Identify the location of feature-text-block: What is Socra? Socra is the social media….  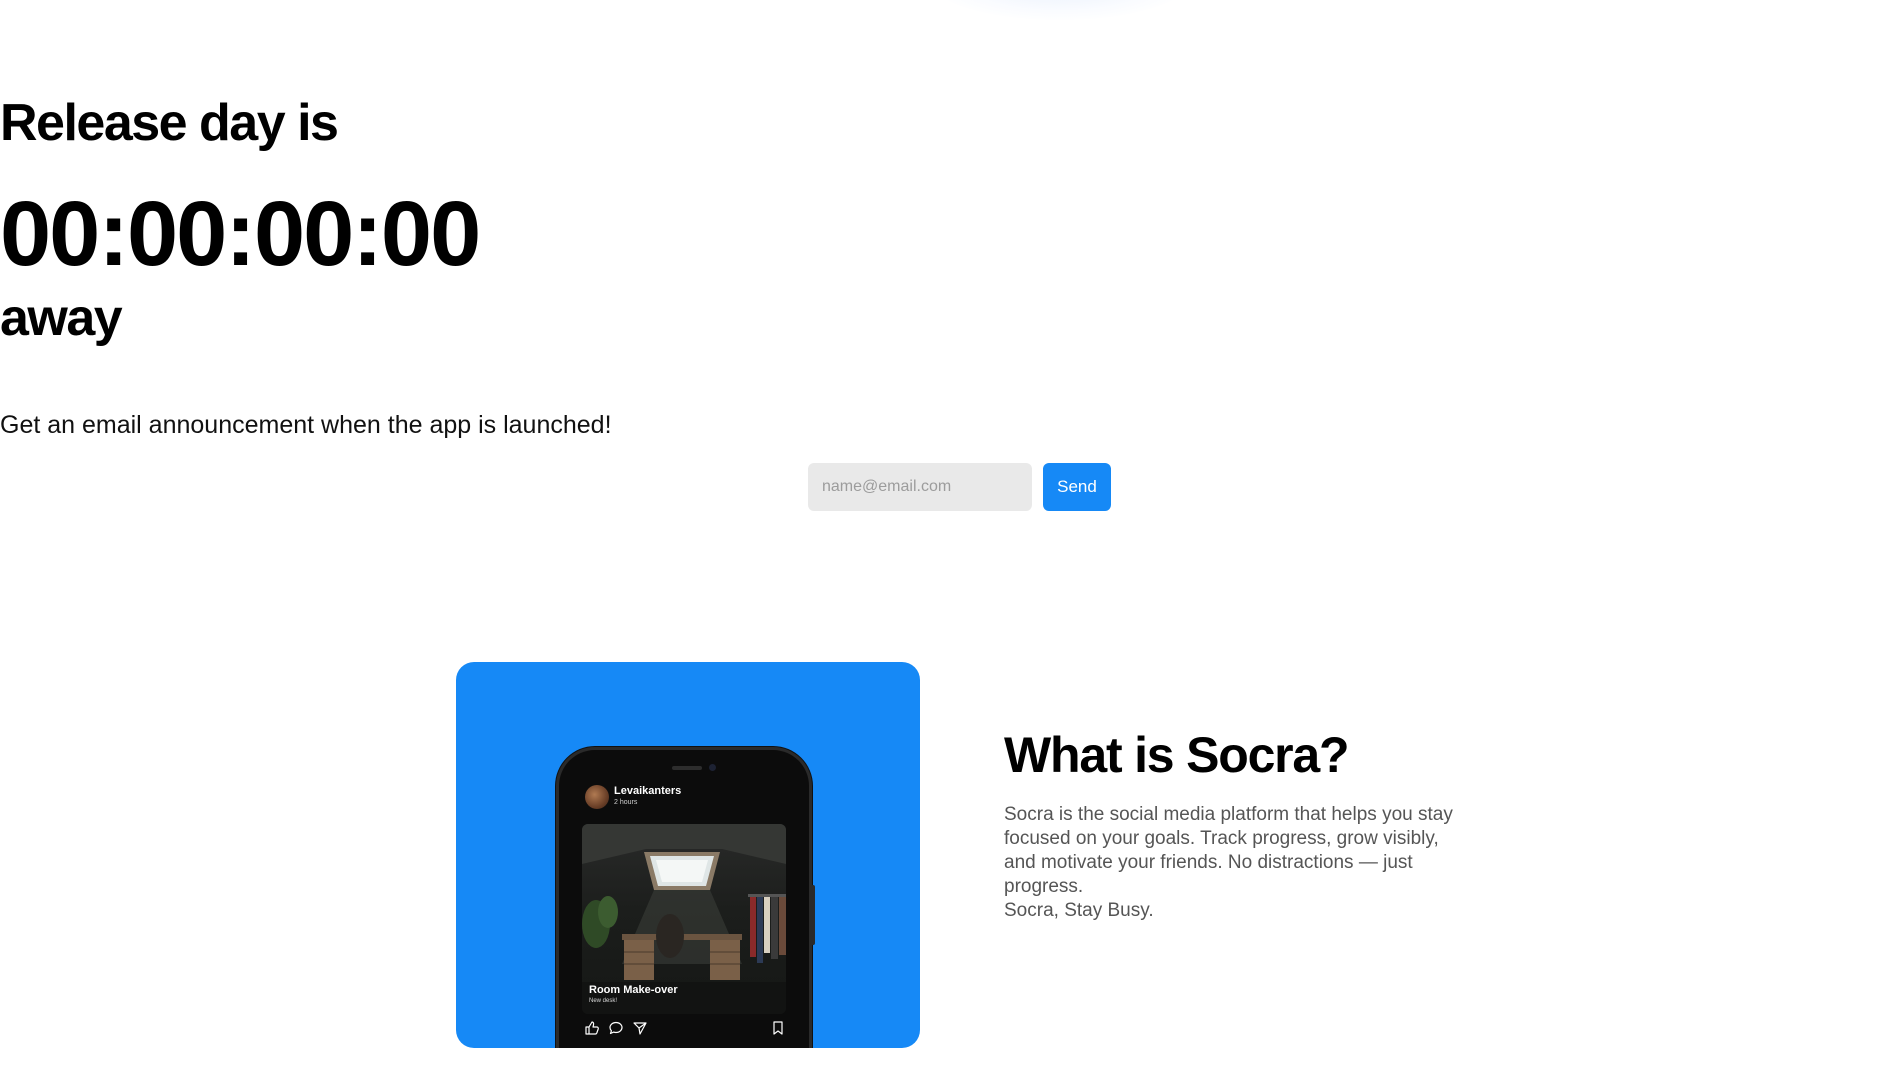
(1234, 824).